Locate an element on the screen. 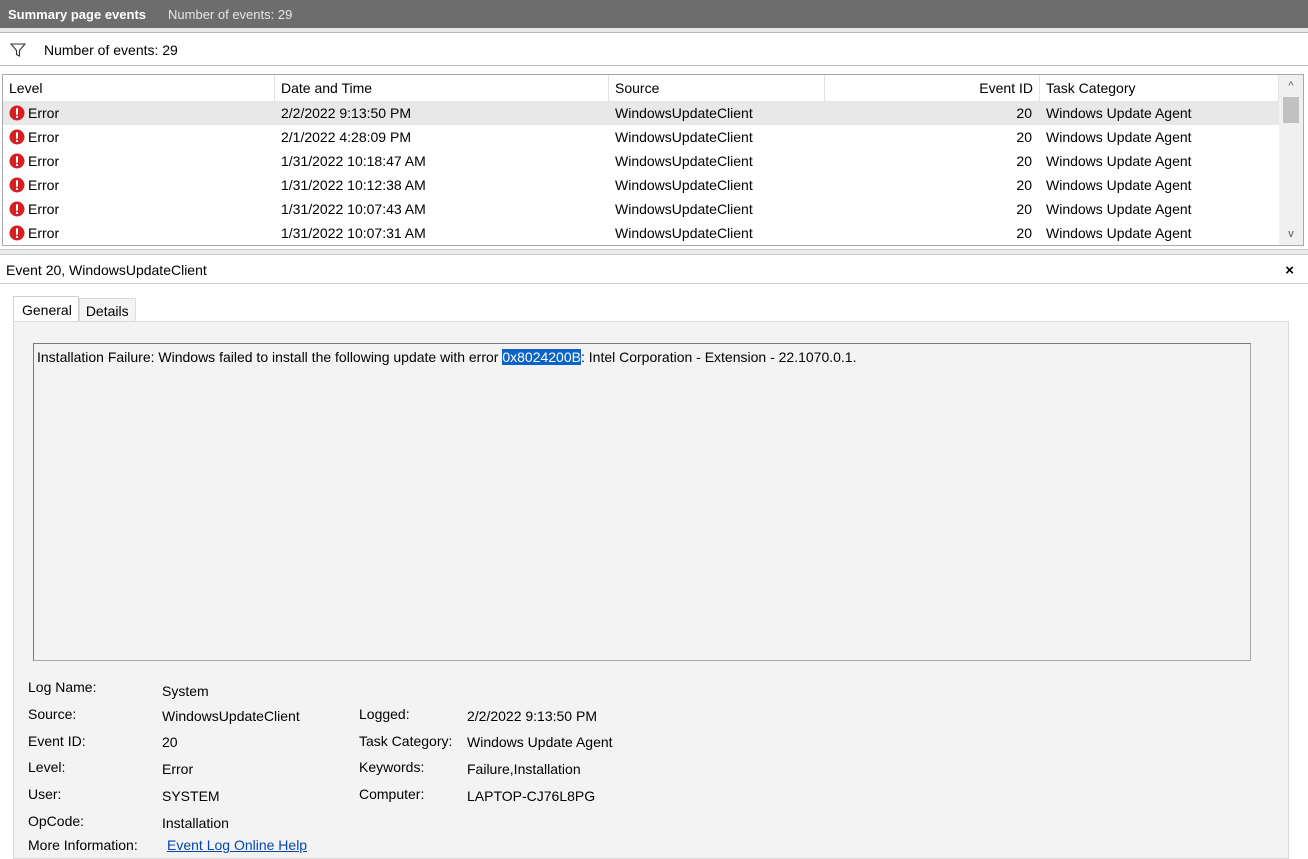 The height and width of the screenshot is (859, 1308). page-title: Summary page events is located at coordinates (77, 14).